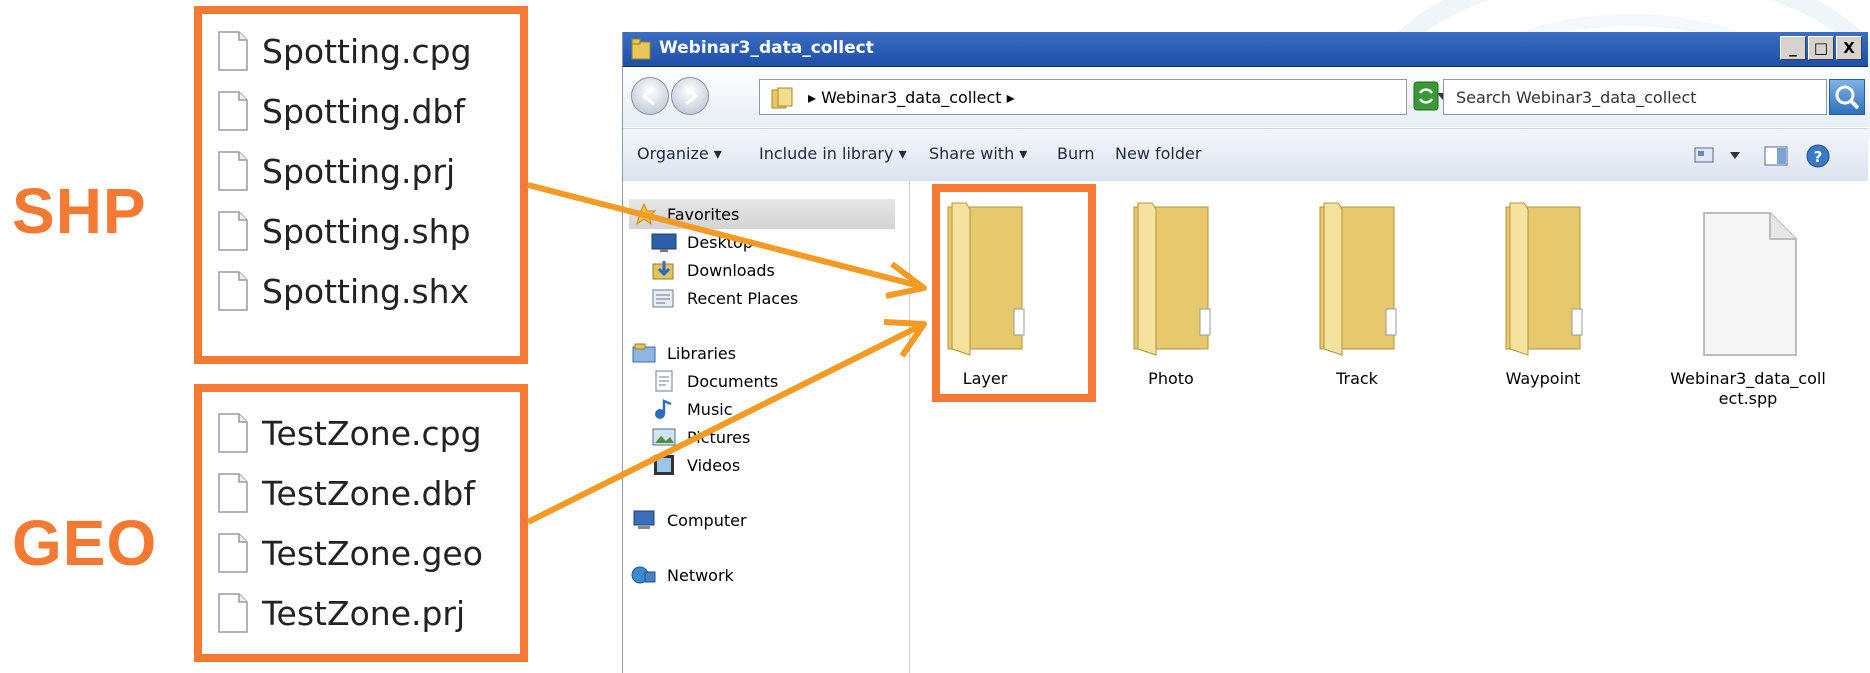 The width and height of the screenshot is (1870, 673). Describe the element at coordinates (731, 270) in the screenshot. I see `nav-label: Downloads` at that location.